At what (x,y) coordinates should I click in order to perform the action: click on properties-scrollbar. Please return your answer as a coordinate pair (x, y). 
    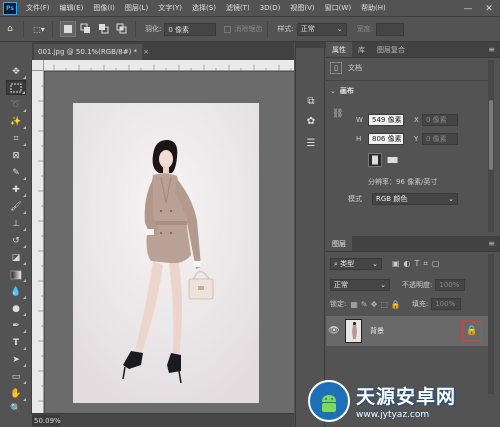
    Looking at the image, I should click on (491, 146).